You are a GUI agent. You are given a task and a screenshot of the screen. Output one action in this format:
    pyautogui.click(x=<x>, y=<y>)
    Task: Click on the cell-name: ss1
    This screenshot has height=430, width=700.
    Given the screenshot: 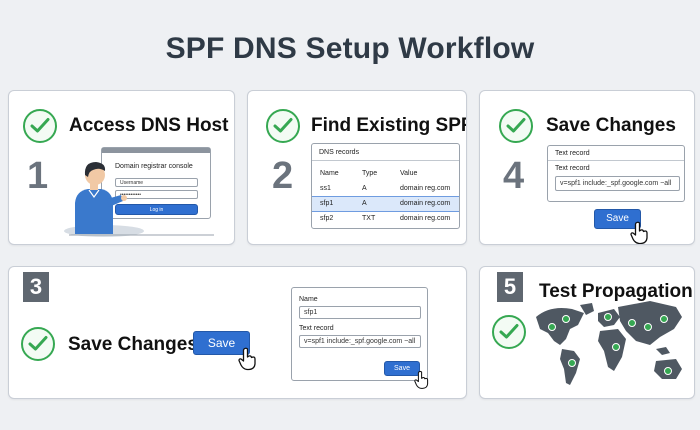 What is the action you would take?
    pyautogui.click(x=325, y=188)
    